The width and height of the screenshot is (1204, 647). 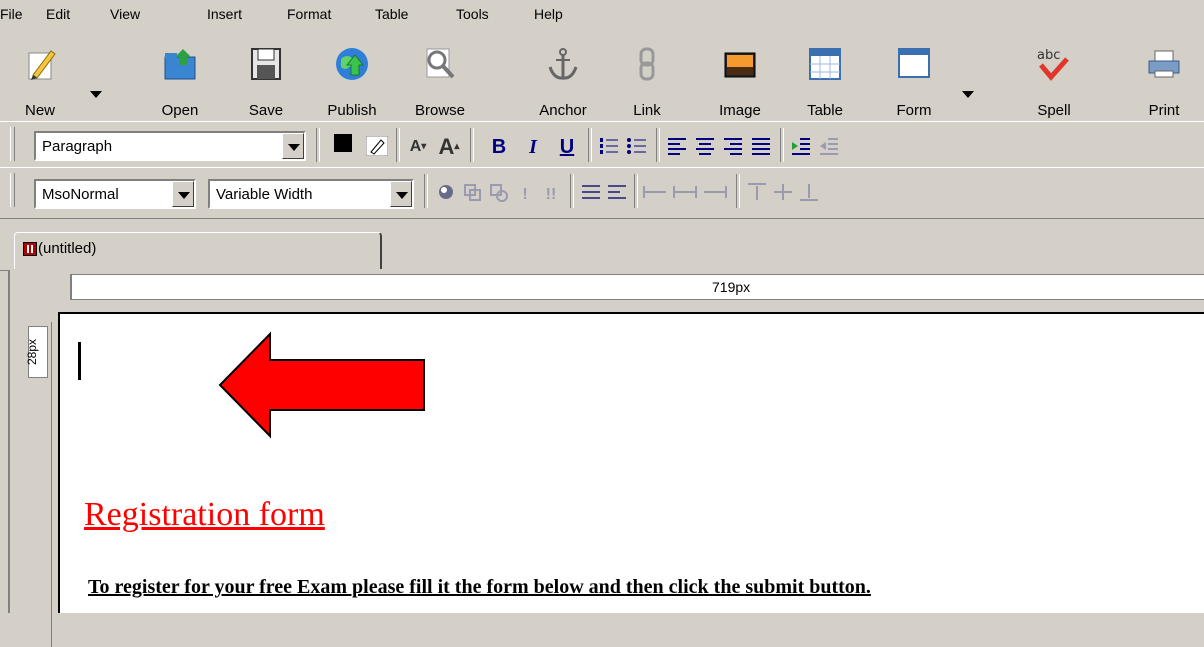 I want to click on print-button: Print, so click(x=1164, y=82).